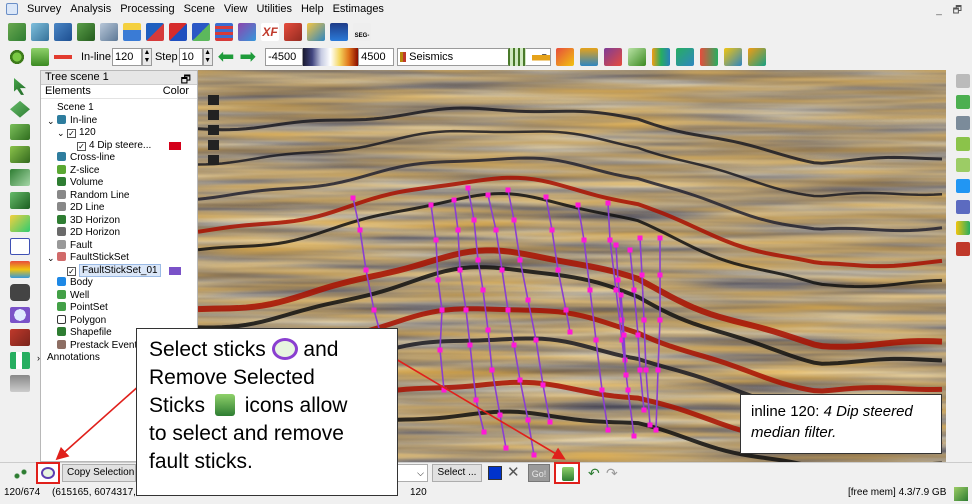 The width and height of the screenshot is (972, 504). I want to click on attribute-icon, so click(109, 32).